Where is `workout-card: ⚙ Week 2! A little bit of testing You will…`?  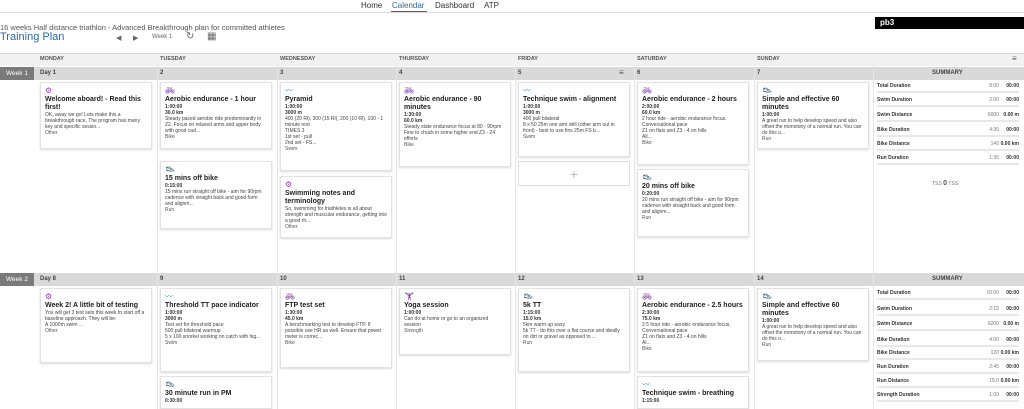 workout-card: ⚙ Week 2! A little bit of testing You will… is located at coordinates (96, 325).